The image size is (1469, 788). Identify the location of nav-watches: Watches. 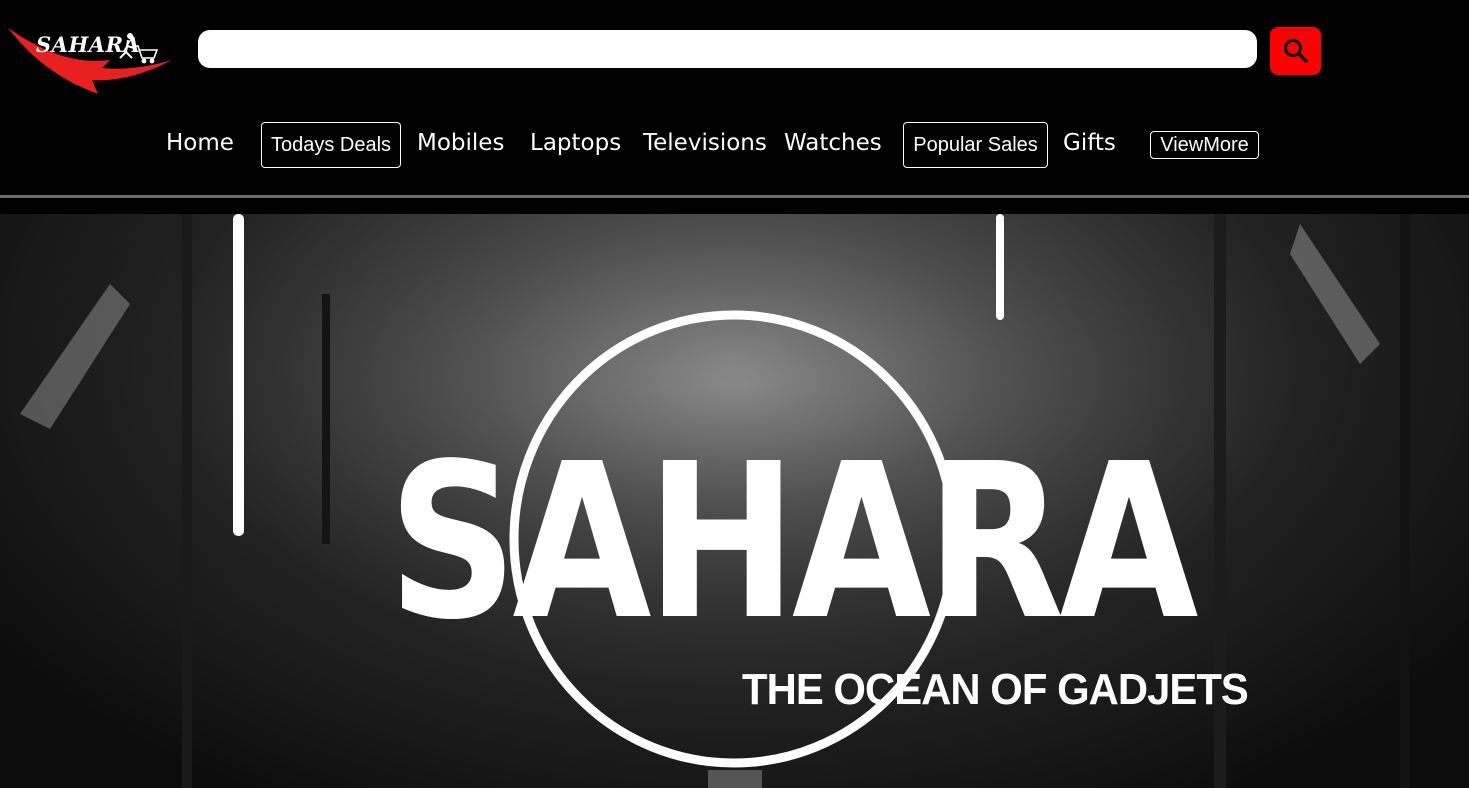
(833, 143).